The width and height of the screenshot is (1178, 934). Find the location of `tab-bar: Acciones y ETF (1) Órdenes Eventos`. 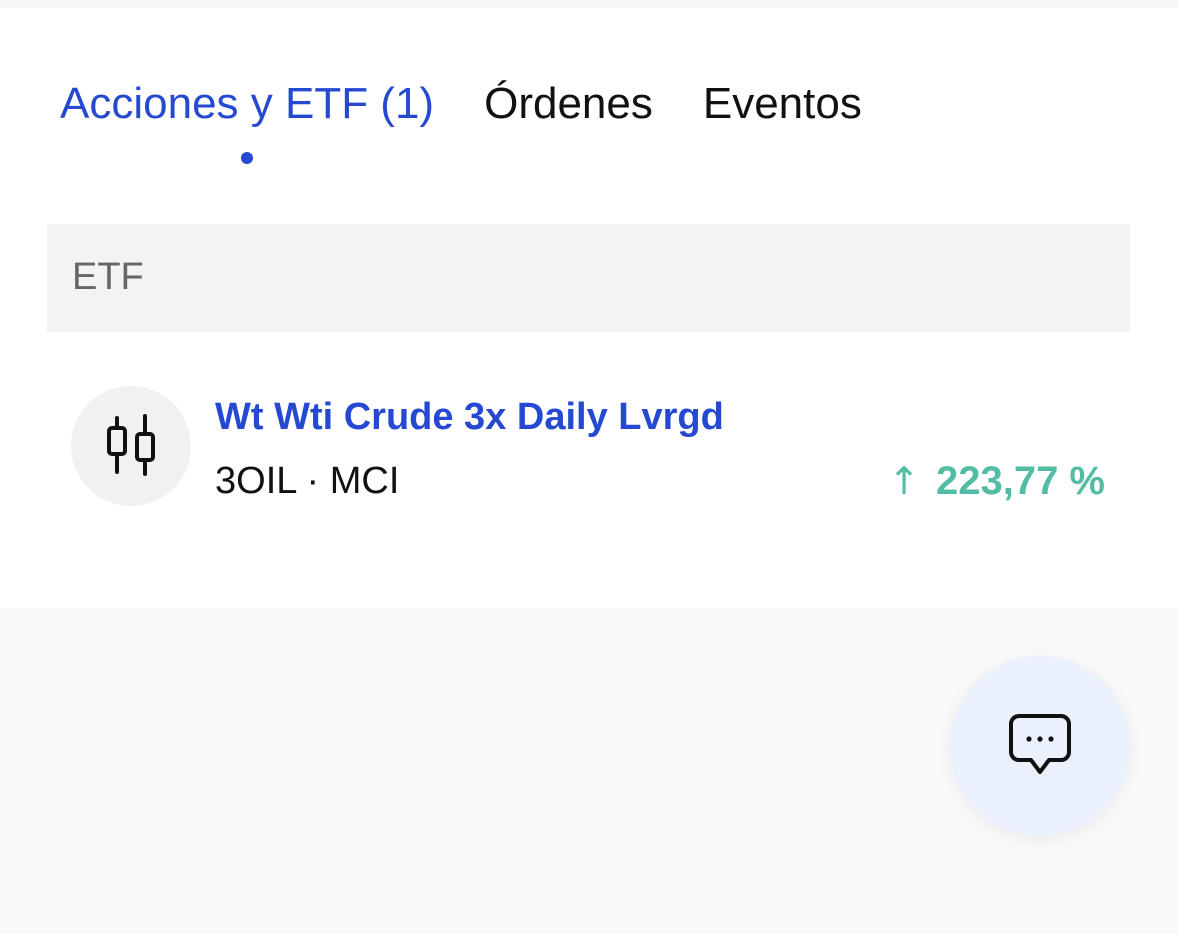

tab-bar: Acciones y ETF (1) Órdenes Eventos is located at coordinates (486, 121).